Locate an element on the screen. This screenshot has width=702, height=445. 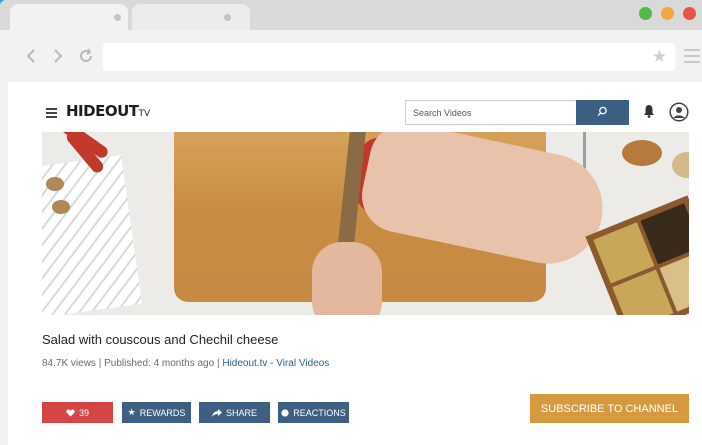
browser-tab is located at coordinates (191, 17).